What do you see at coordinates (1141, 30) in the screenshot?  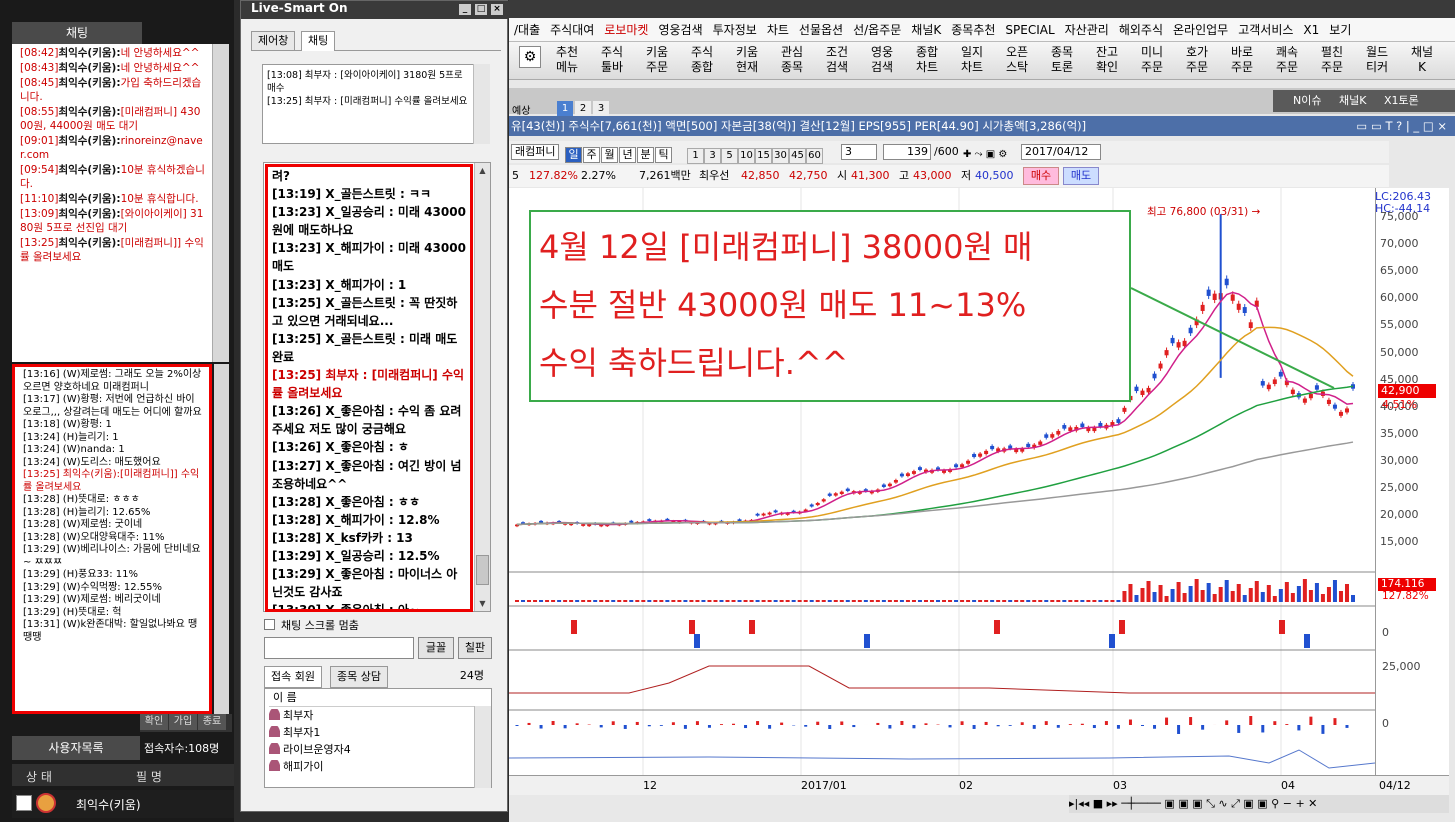 I see `menu-item: 해외주식` at bounding box center [1141, 30].